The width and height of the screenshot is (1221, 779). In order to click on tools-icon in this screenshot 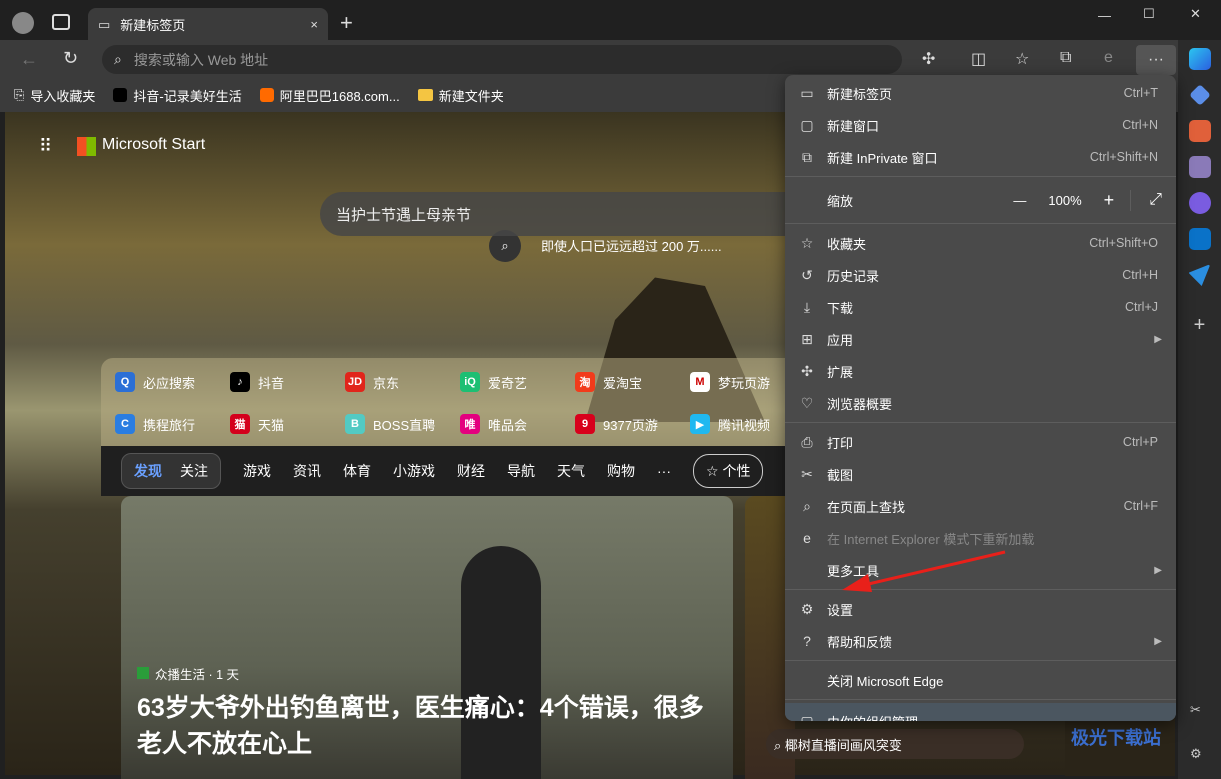, I will do `click(1199, 131)`.